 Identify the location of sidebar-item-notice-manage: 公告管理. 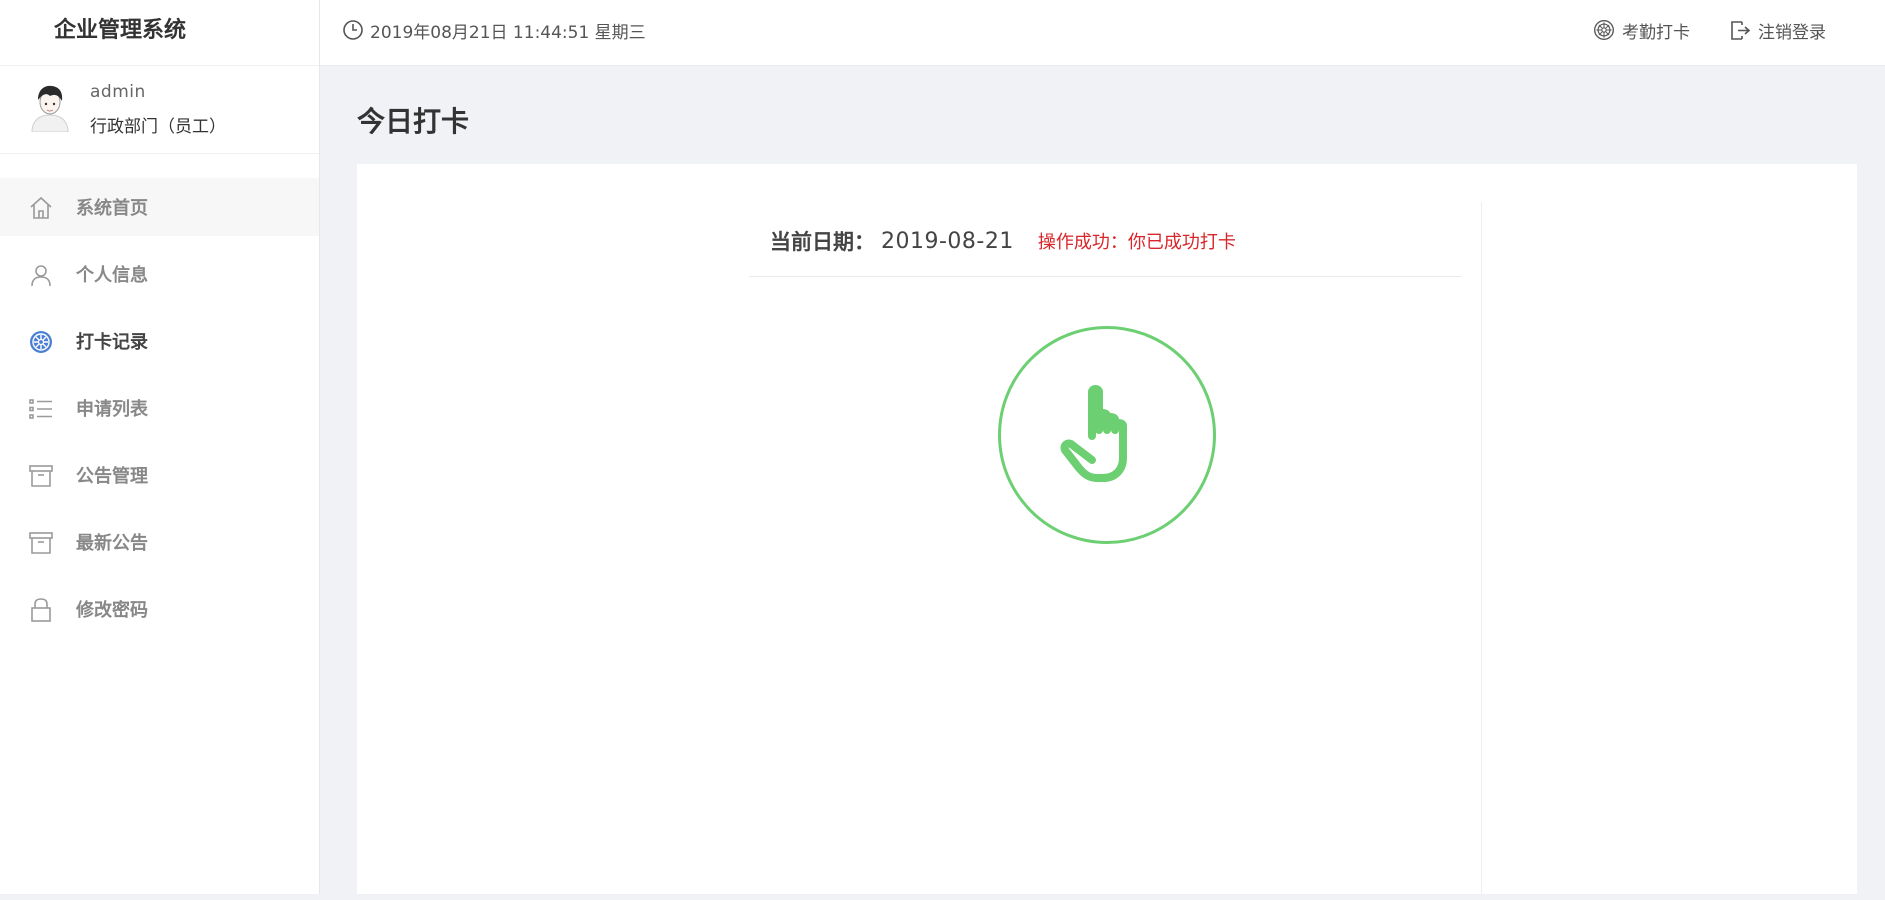
(159, 475).